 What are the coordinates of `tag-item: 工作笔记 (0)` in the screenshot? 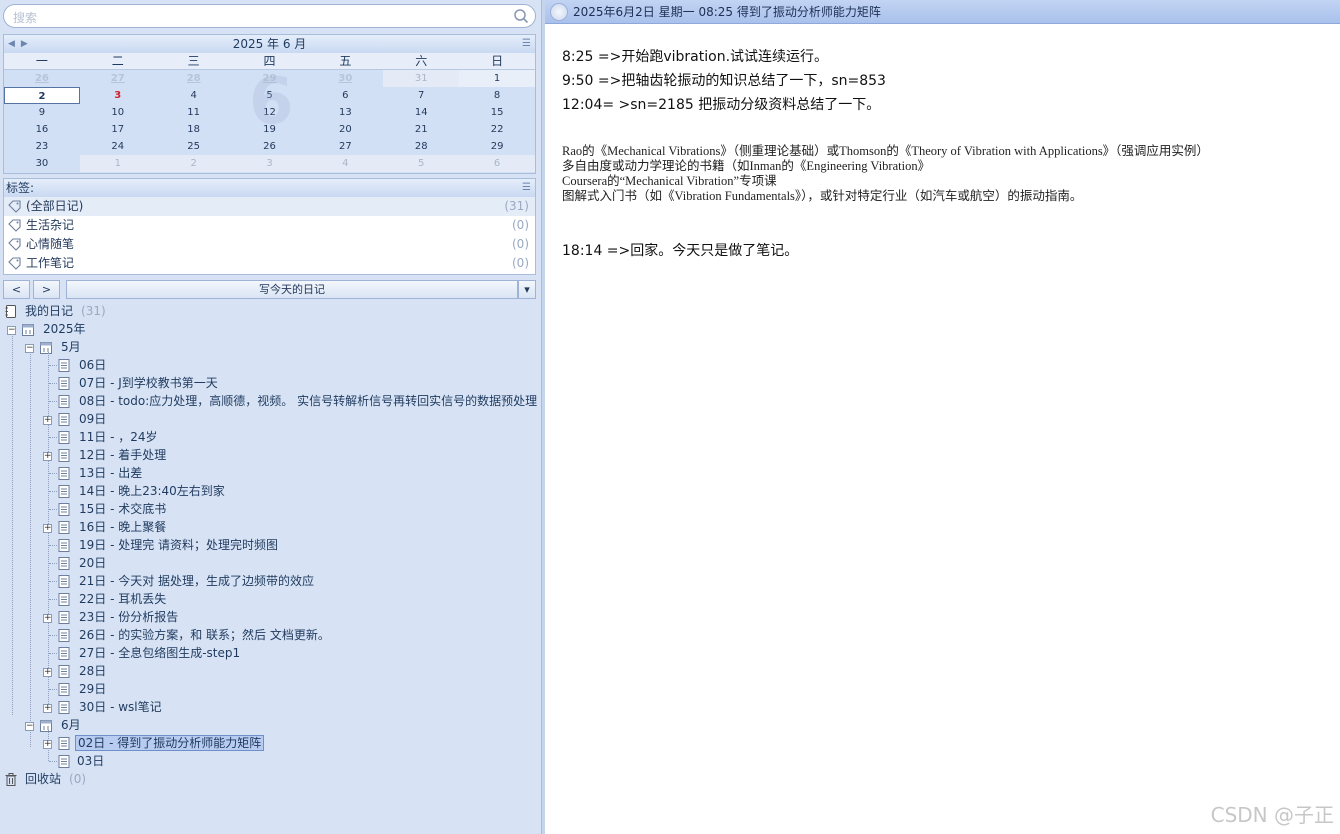 It's located at (269, 263).